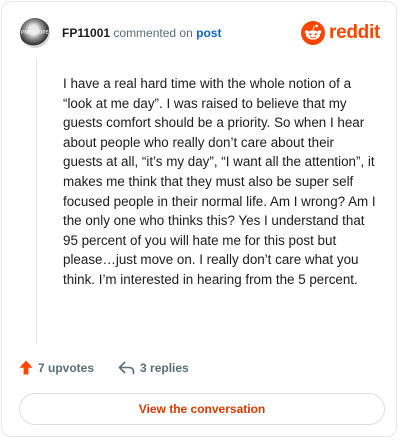  Describe the element at coordinates (202, 409) in the screenshot. I see `view-conversation-button: View the conversation` at that location.